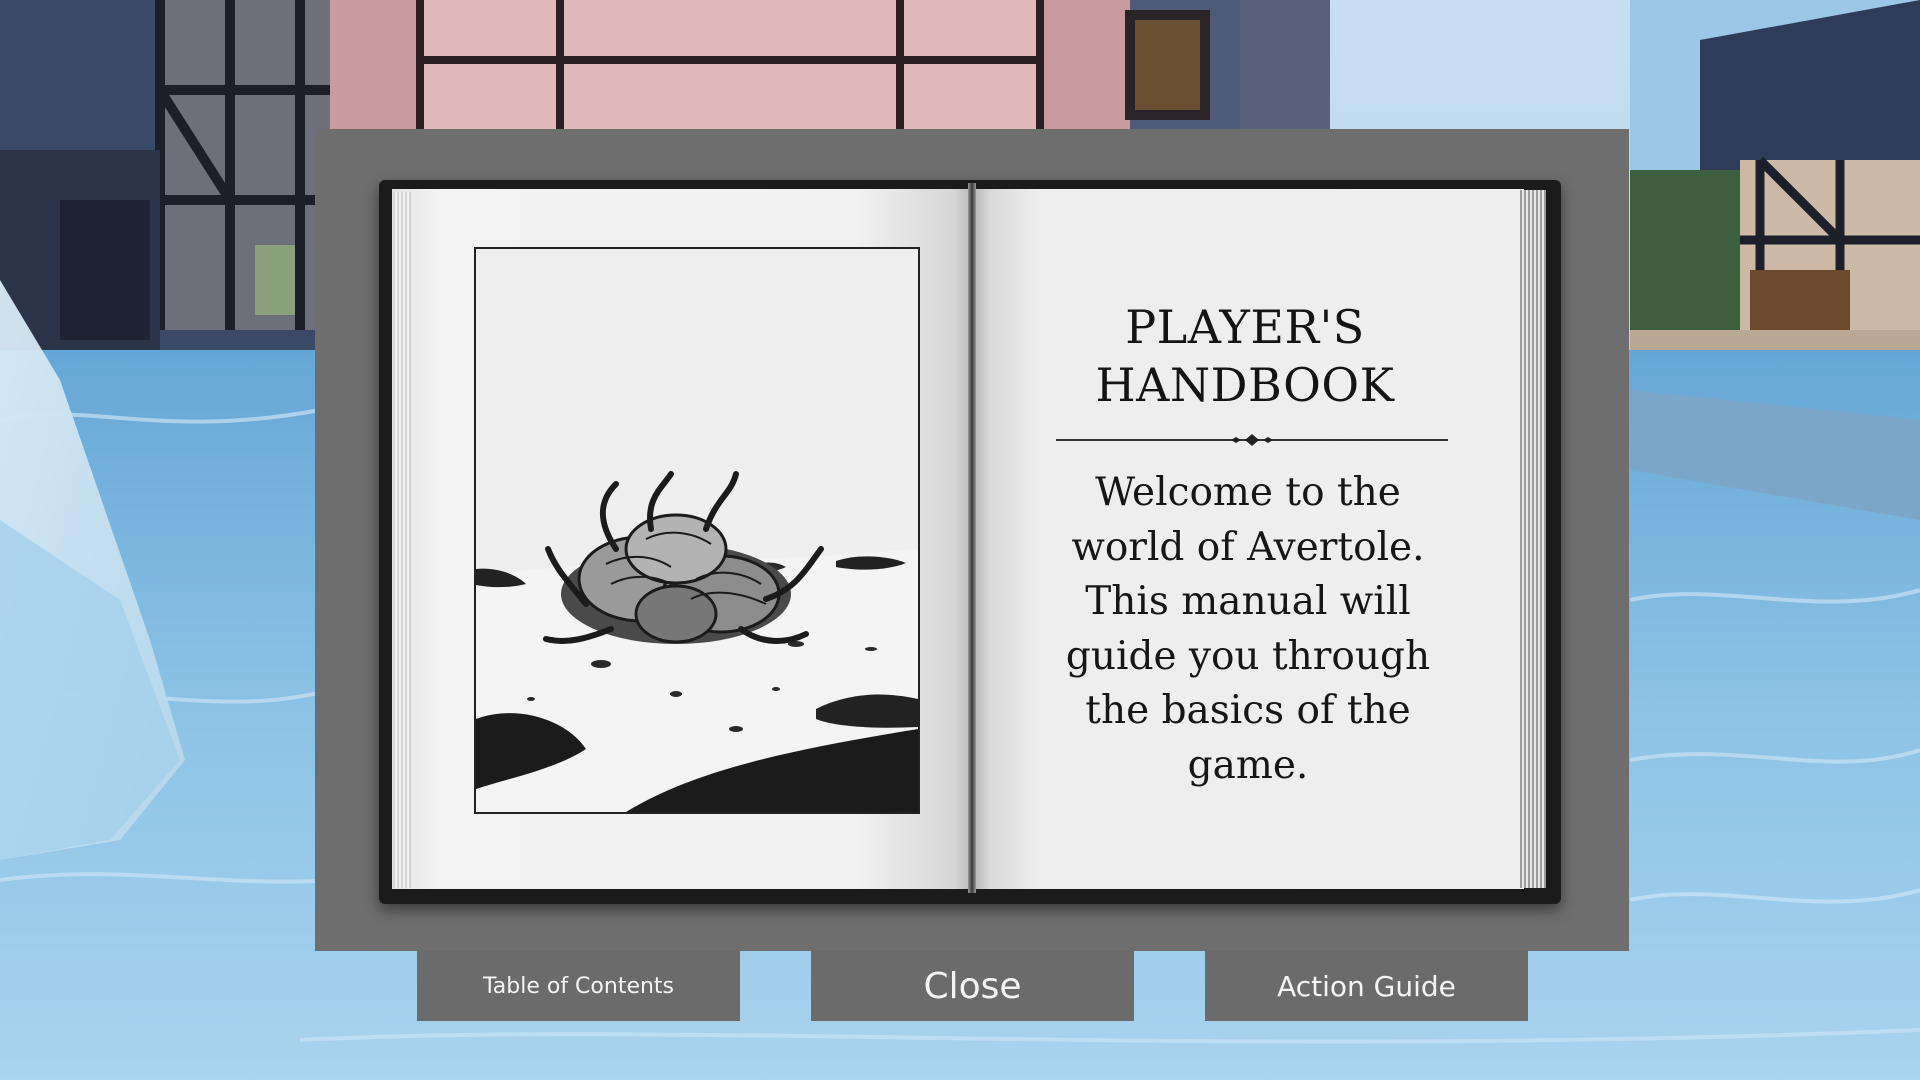  What do you see at coordinates (1366, 986) in the screenshot?
I see `action-guide-button: Action Guide` at bounding box center [1366, 986].